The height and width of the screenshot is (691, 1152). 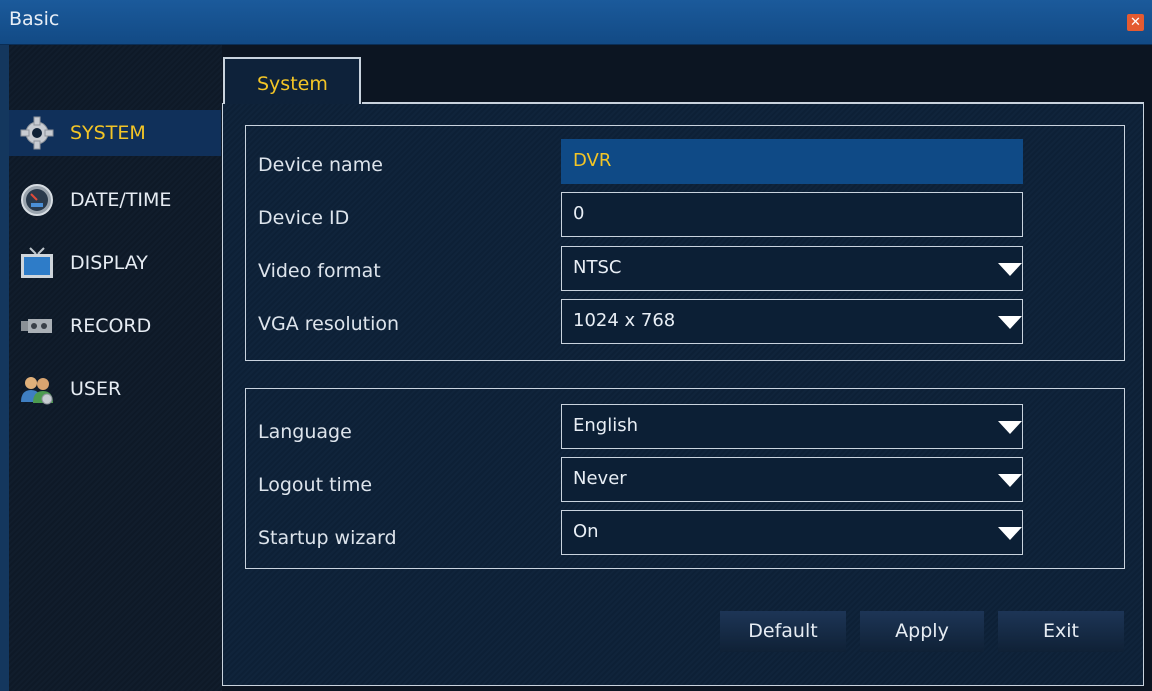 What do you see at coordinates (34, 19) in the screenshot?
I see `window-title: Basic` at bounding box center [34, 19].